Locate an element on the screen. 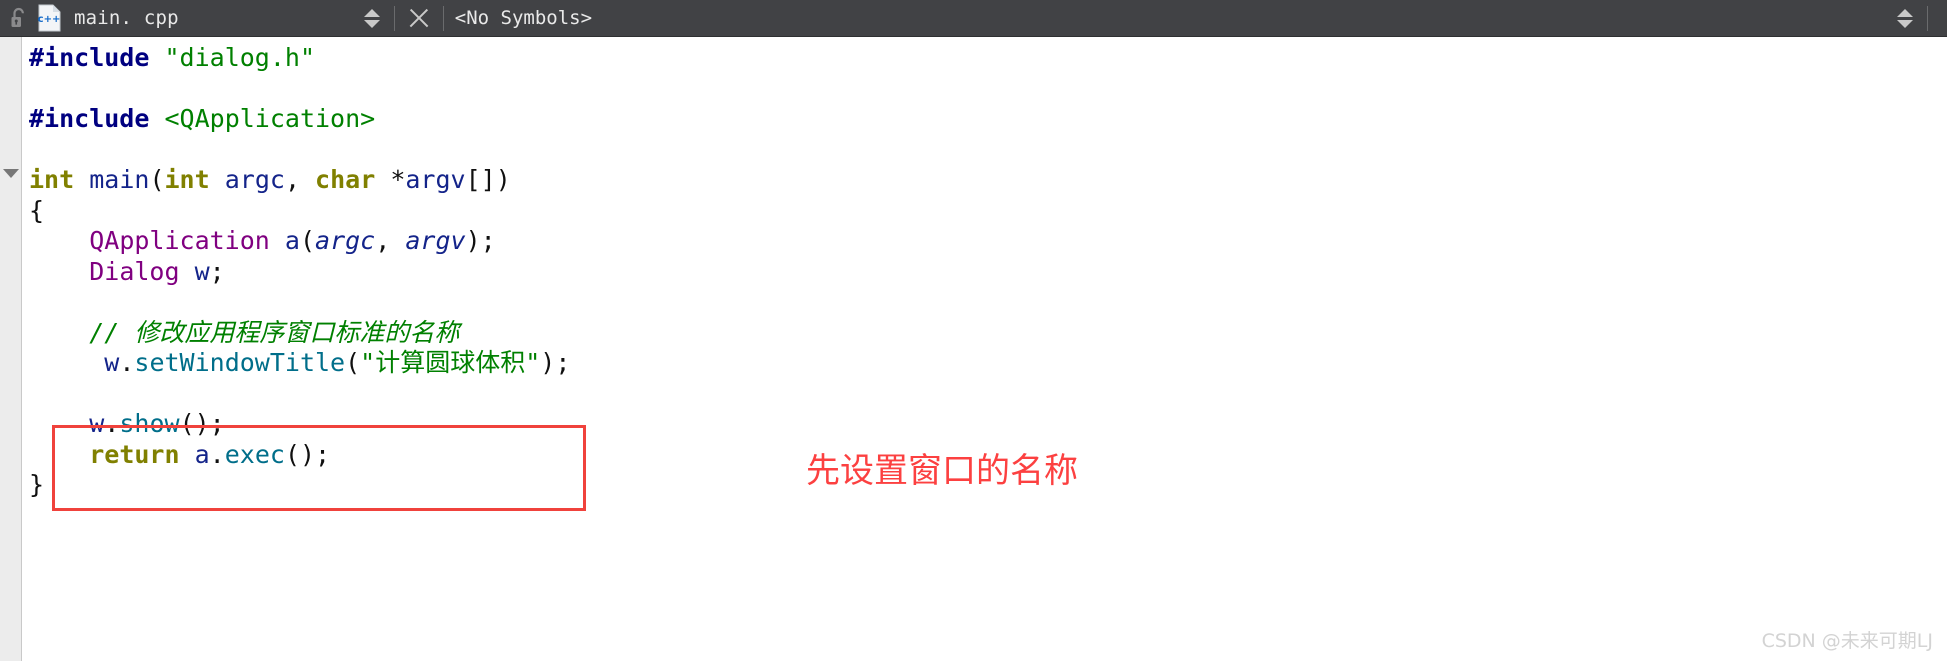  line-include-dialog: #include "dialog.h" is located at coordinates (299, 58).